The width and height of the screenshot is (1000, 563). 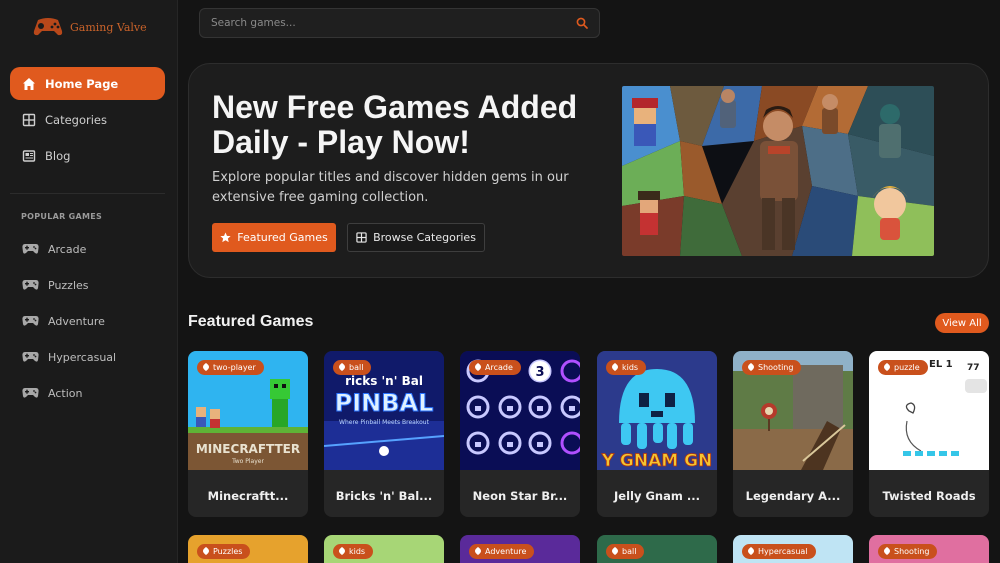 I want to click on home-icon, so click(x=29, y=83).